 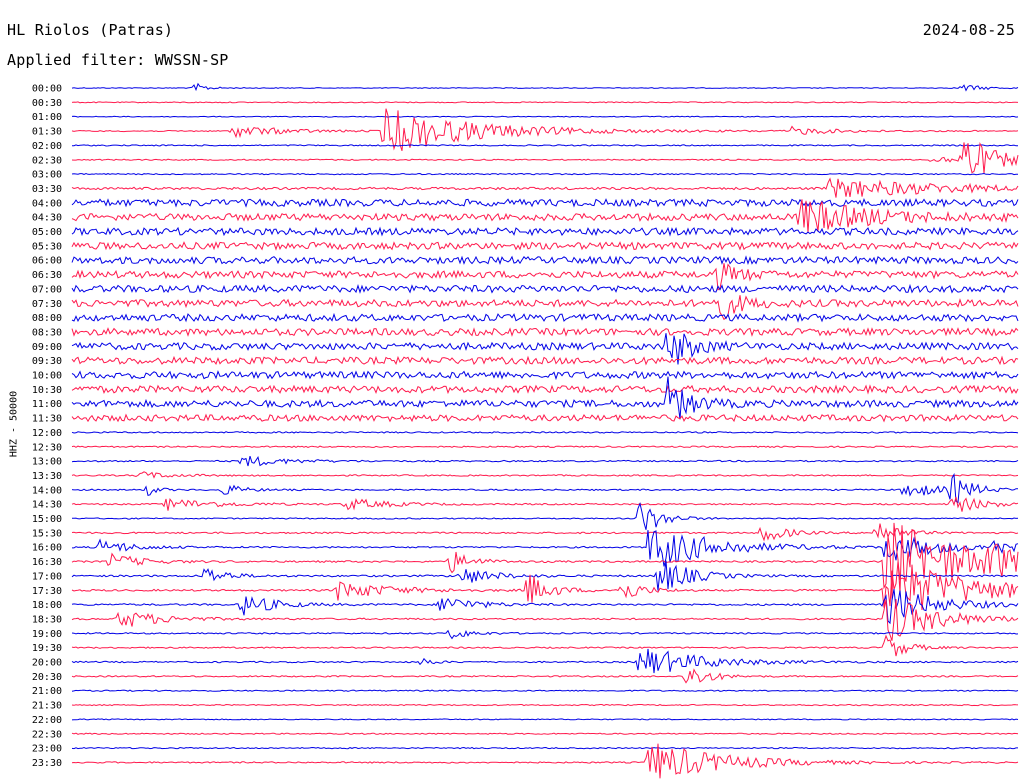 What do you see at coordinates (47, 275) in the screenshot?
I see `time-tick-label: 06:30` at bounding box center [47, 275].